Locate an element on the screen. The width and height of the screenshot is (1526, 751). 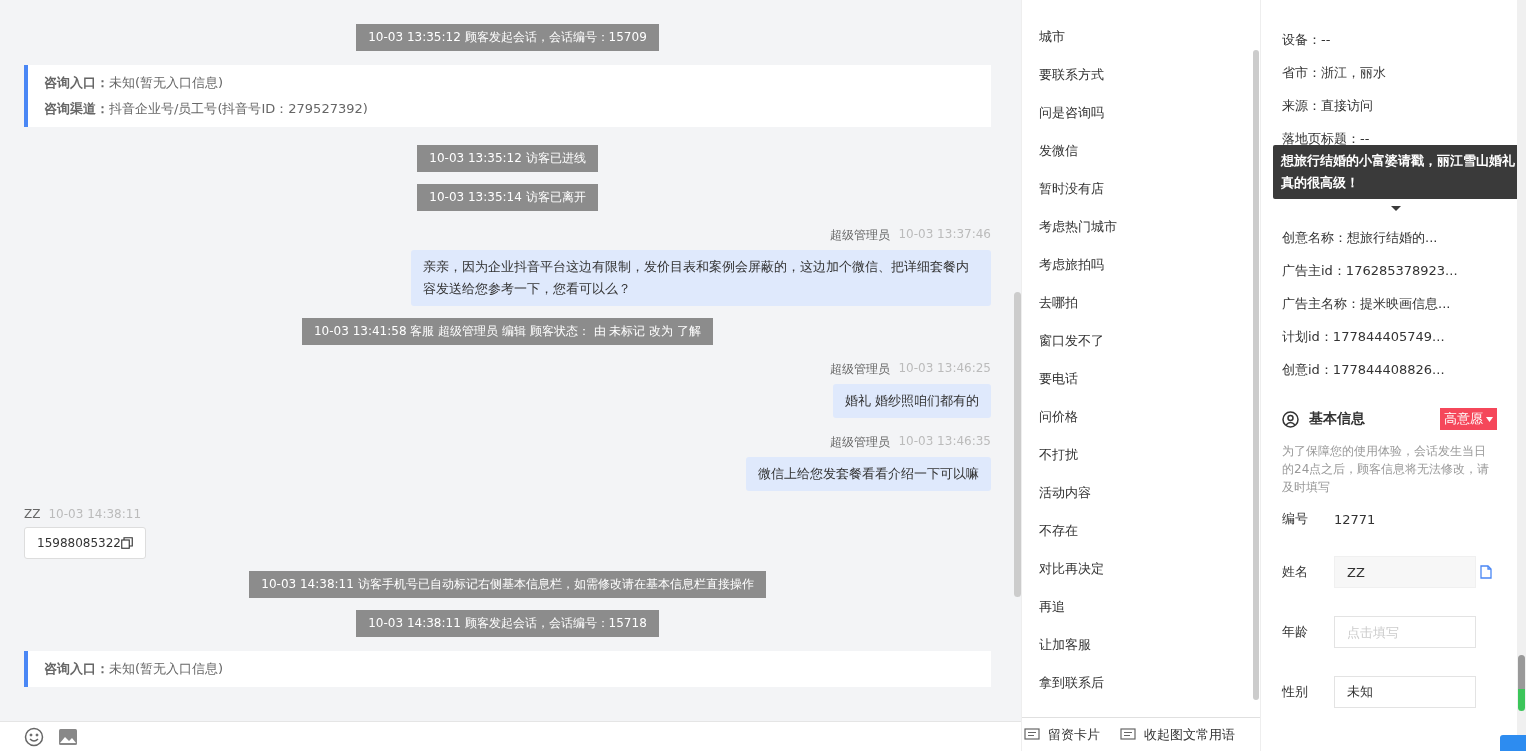
input-field: 未知 is located at coordinates (1405, 692).